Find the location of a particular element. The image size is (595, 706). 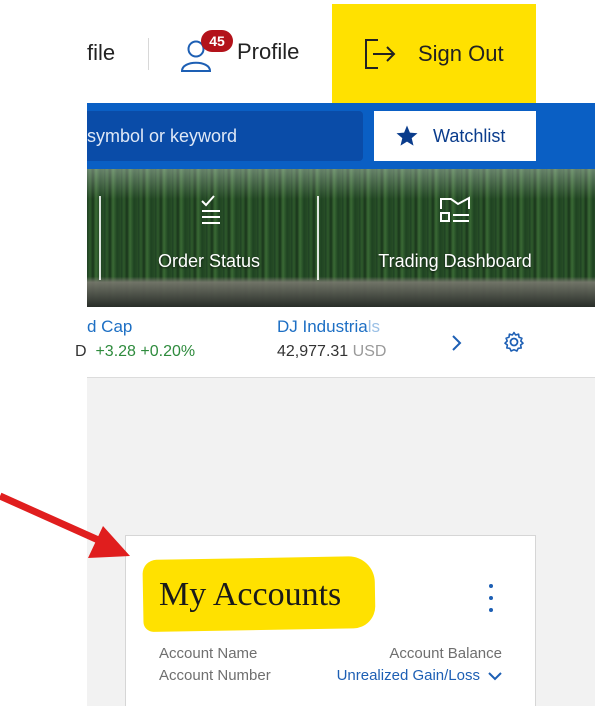

account-number-header: Account Number is located at coordinates (215, 675).